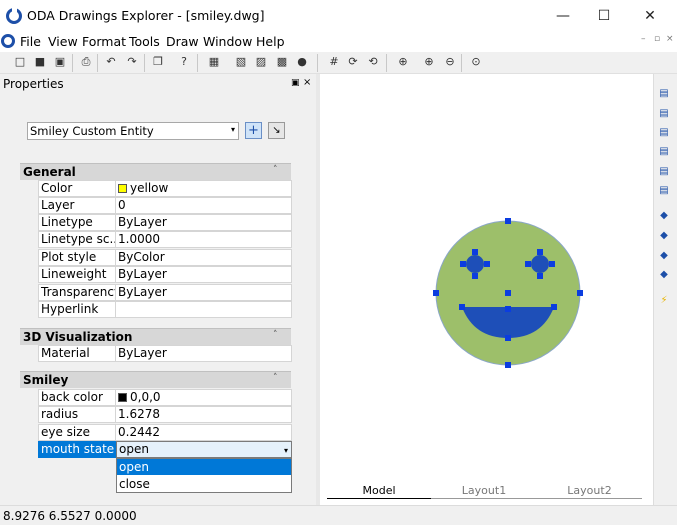 The width and height of the screenshot is (677, 525). Describe the element at coordinates (30, 41) in the screenshot. I see `menu-file: File` at that location.